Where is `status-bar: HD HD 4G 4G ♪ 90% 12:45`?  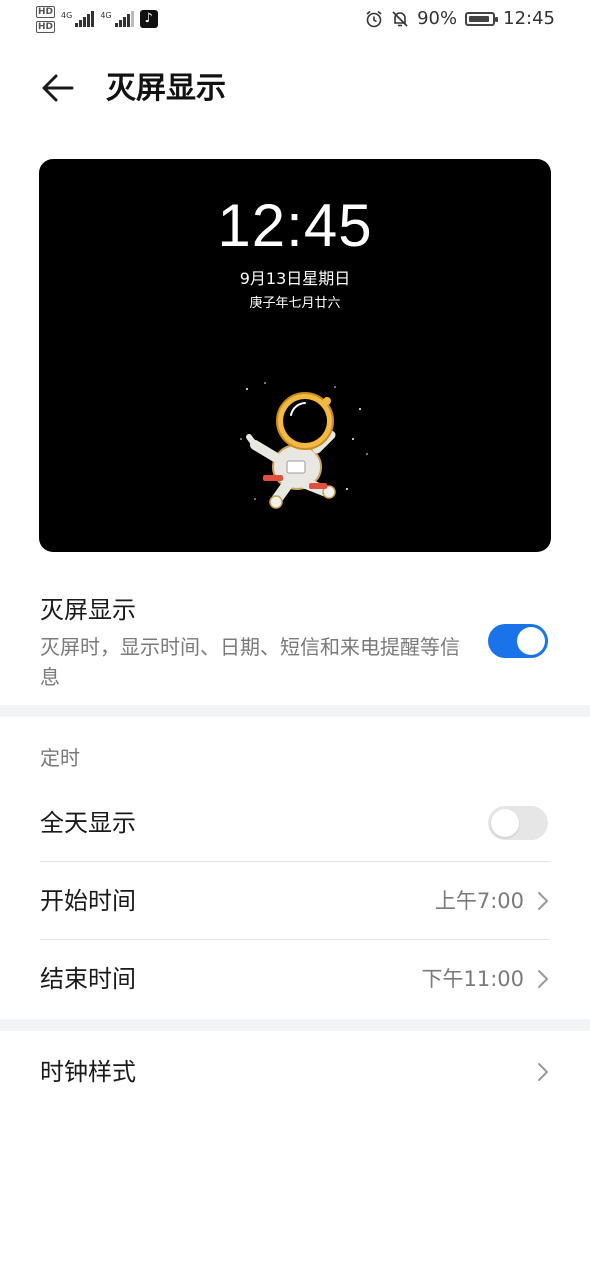
status-bar: HD HD 4G 4G ♪ 90% 12:45 is located at coordinates (295, 20).